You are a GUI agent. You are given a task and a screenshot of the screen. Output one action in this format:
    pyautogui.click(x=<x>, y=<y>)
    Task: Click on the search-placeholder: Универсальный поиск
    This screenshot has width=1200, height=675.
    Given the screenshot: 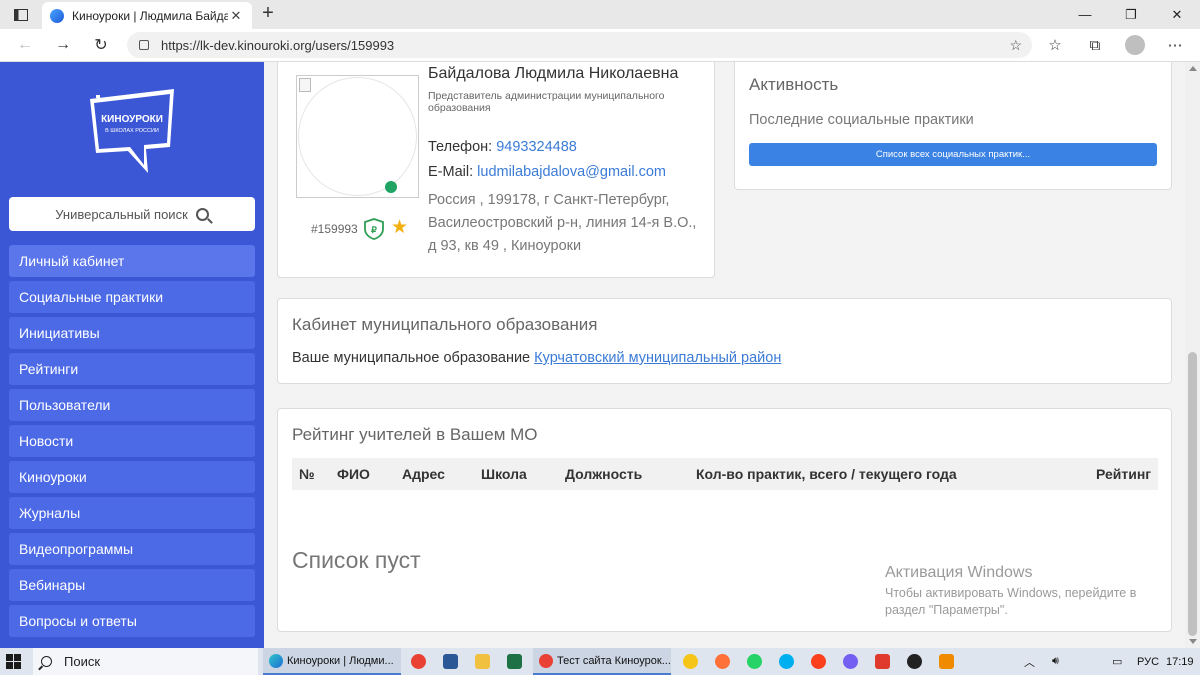 What is the action you would take?
    pyautogui.click(x=121, y=214)
    